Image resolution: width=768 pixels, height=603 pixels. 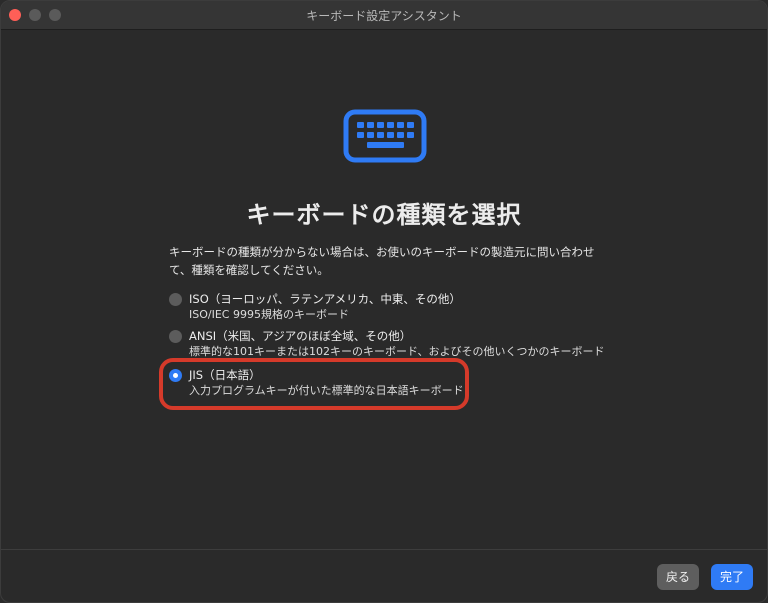 I want to click on page-heading: キーボードの種類を選択, so click(x=384, y=215).